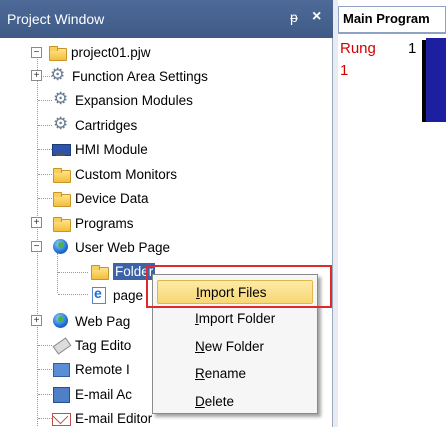  What do you see at coordinates (128, 295) in the screenshot?
I see `tree-item-label: page` at bounding box center [128, 295].